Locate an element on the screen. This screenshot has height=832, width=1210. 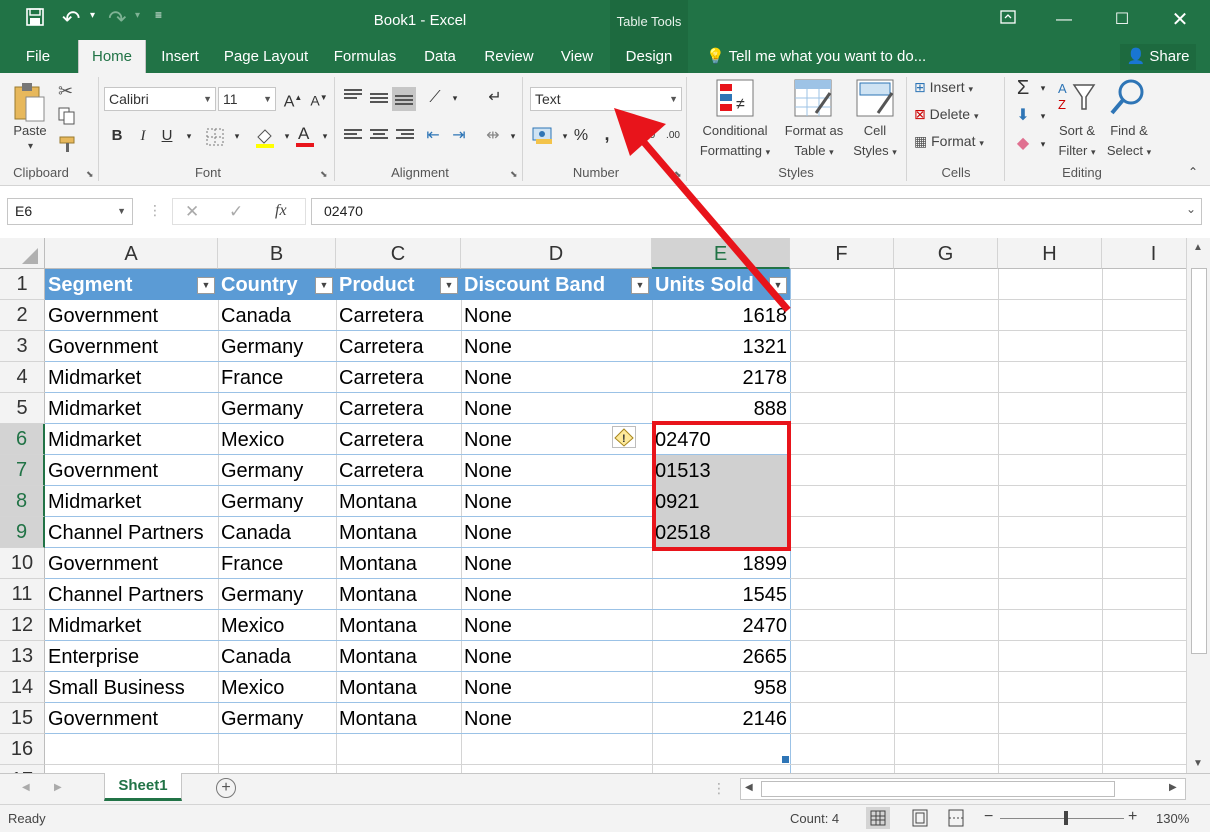
cell: 1899 is located at coordinates (721, 563).